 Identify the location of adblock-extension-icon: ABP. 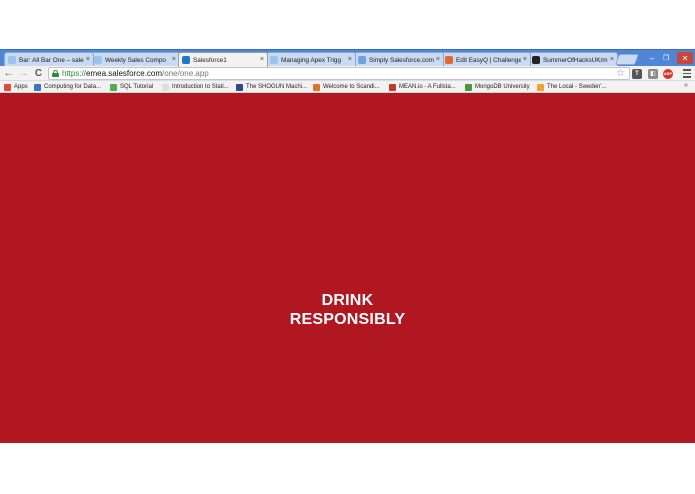
(668, 74).